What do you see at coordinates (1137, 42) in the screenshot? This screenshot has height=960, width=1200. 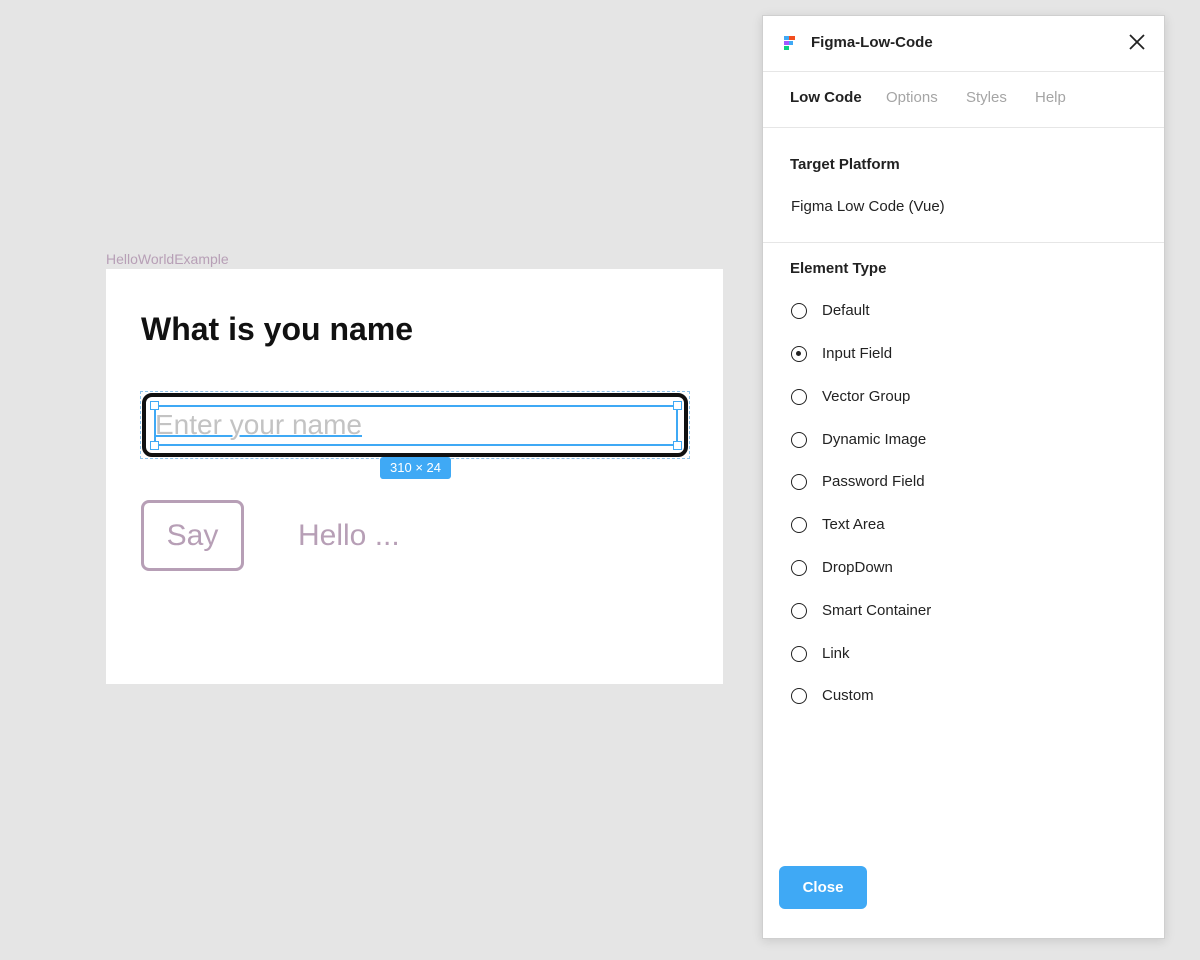 I see `close-icon` at bounding box center [1137, 42].